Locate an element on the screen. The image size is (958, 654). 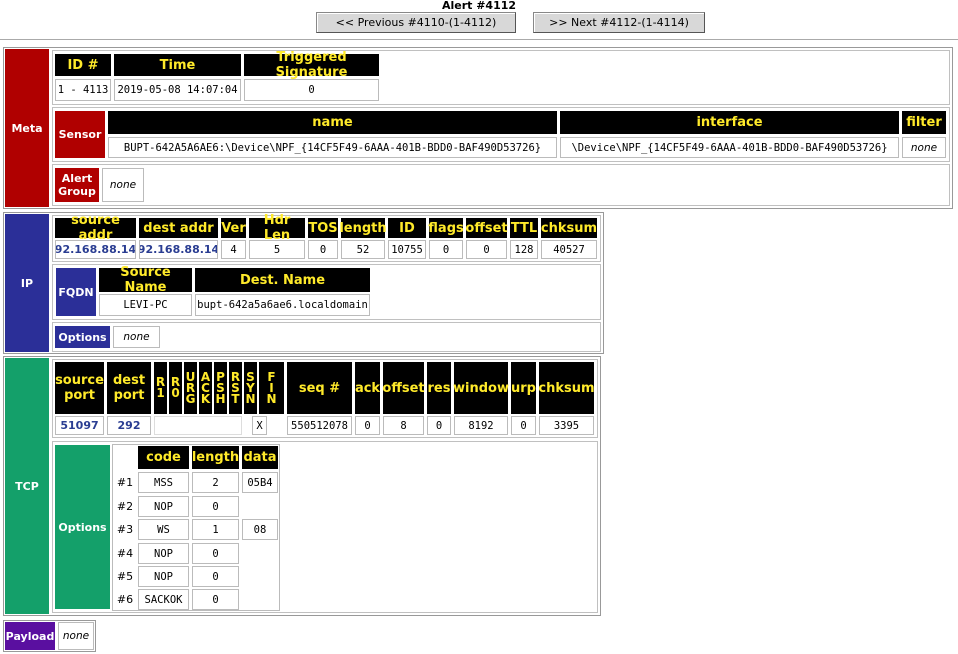
flag-letter: 1 is located at coordinates (160, 393).